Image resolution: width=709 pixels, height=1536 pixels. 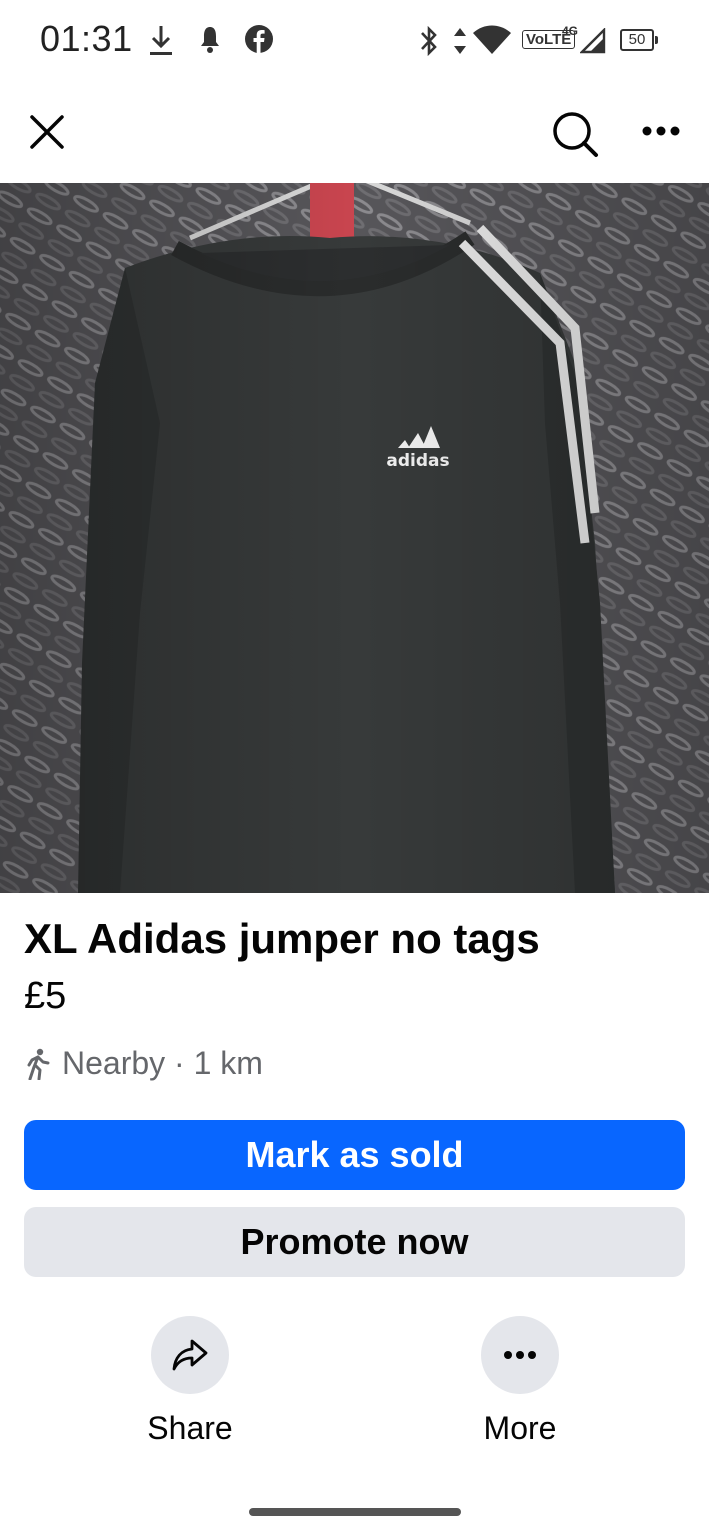 I want to click on network-type: 4G, so click(x=570, y=31).